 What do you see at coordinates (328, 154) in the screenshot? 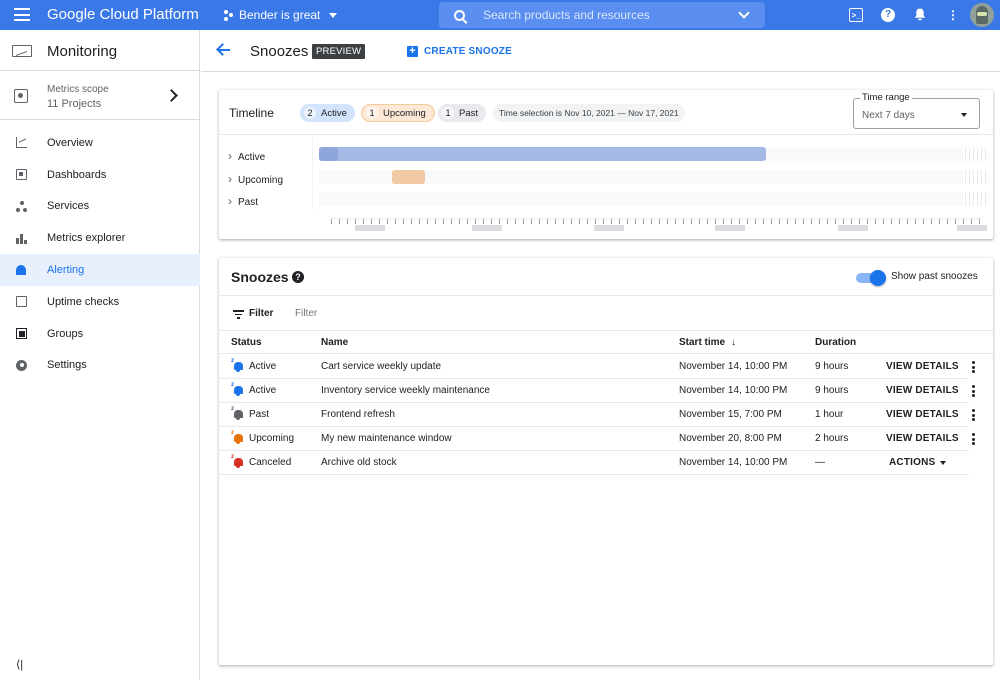
I see `active-snooze-bar-overlap` at bounding box center [328, 154].